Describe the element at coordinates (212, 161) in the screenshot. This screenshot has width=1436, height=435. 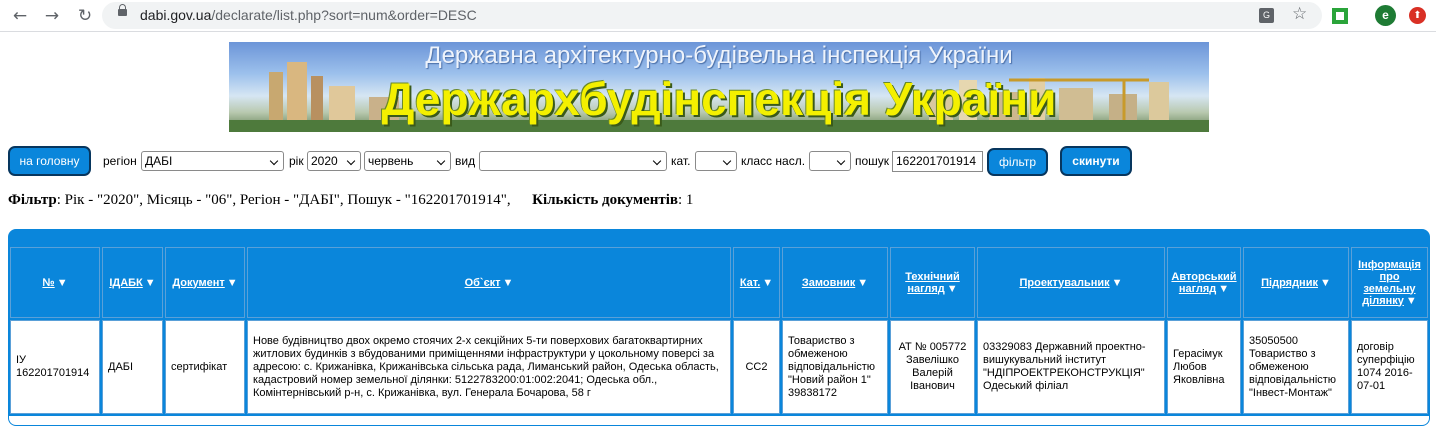
I see `region-select: ДАБІ` at that location.